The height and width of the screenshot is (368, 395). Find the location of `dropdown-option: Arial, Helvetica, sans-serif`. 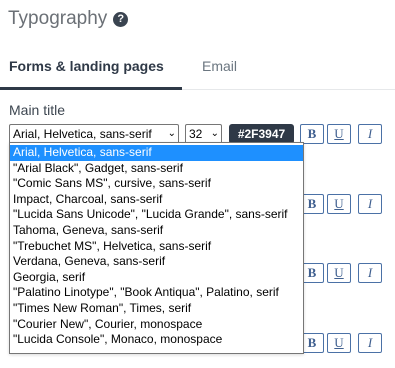

dropdown-option: Arial, Helvetica, sans-serif is located at coordinates (156, 153).